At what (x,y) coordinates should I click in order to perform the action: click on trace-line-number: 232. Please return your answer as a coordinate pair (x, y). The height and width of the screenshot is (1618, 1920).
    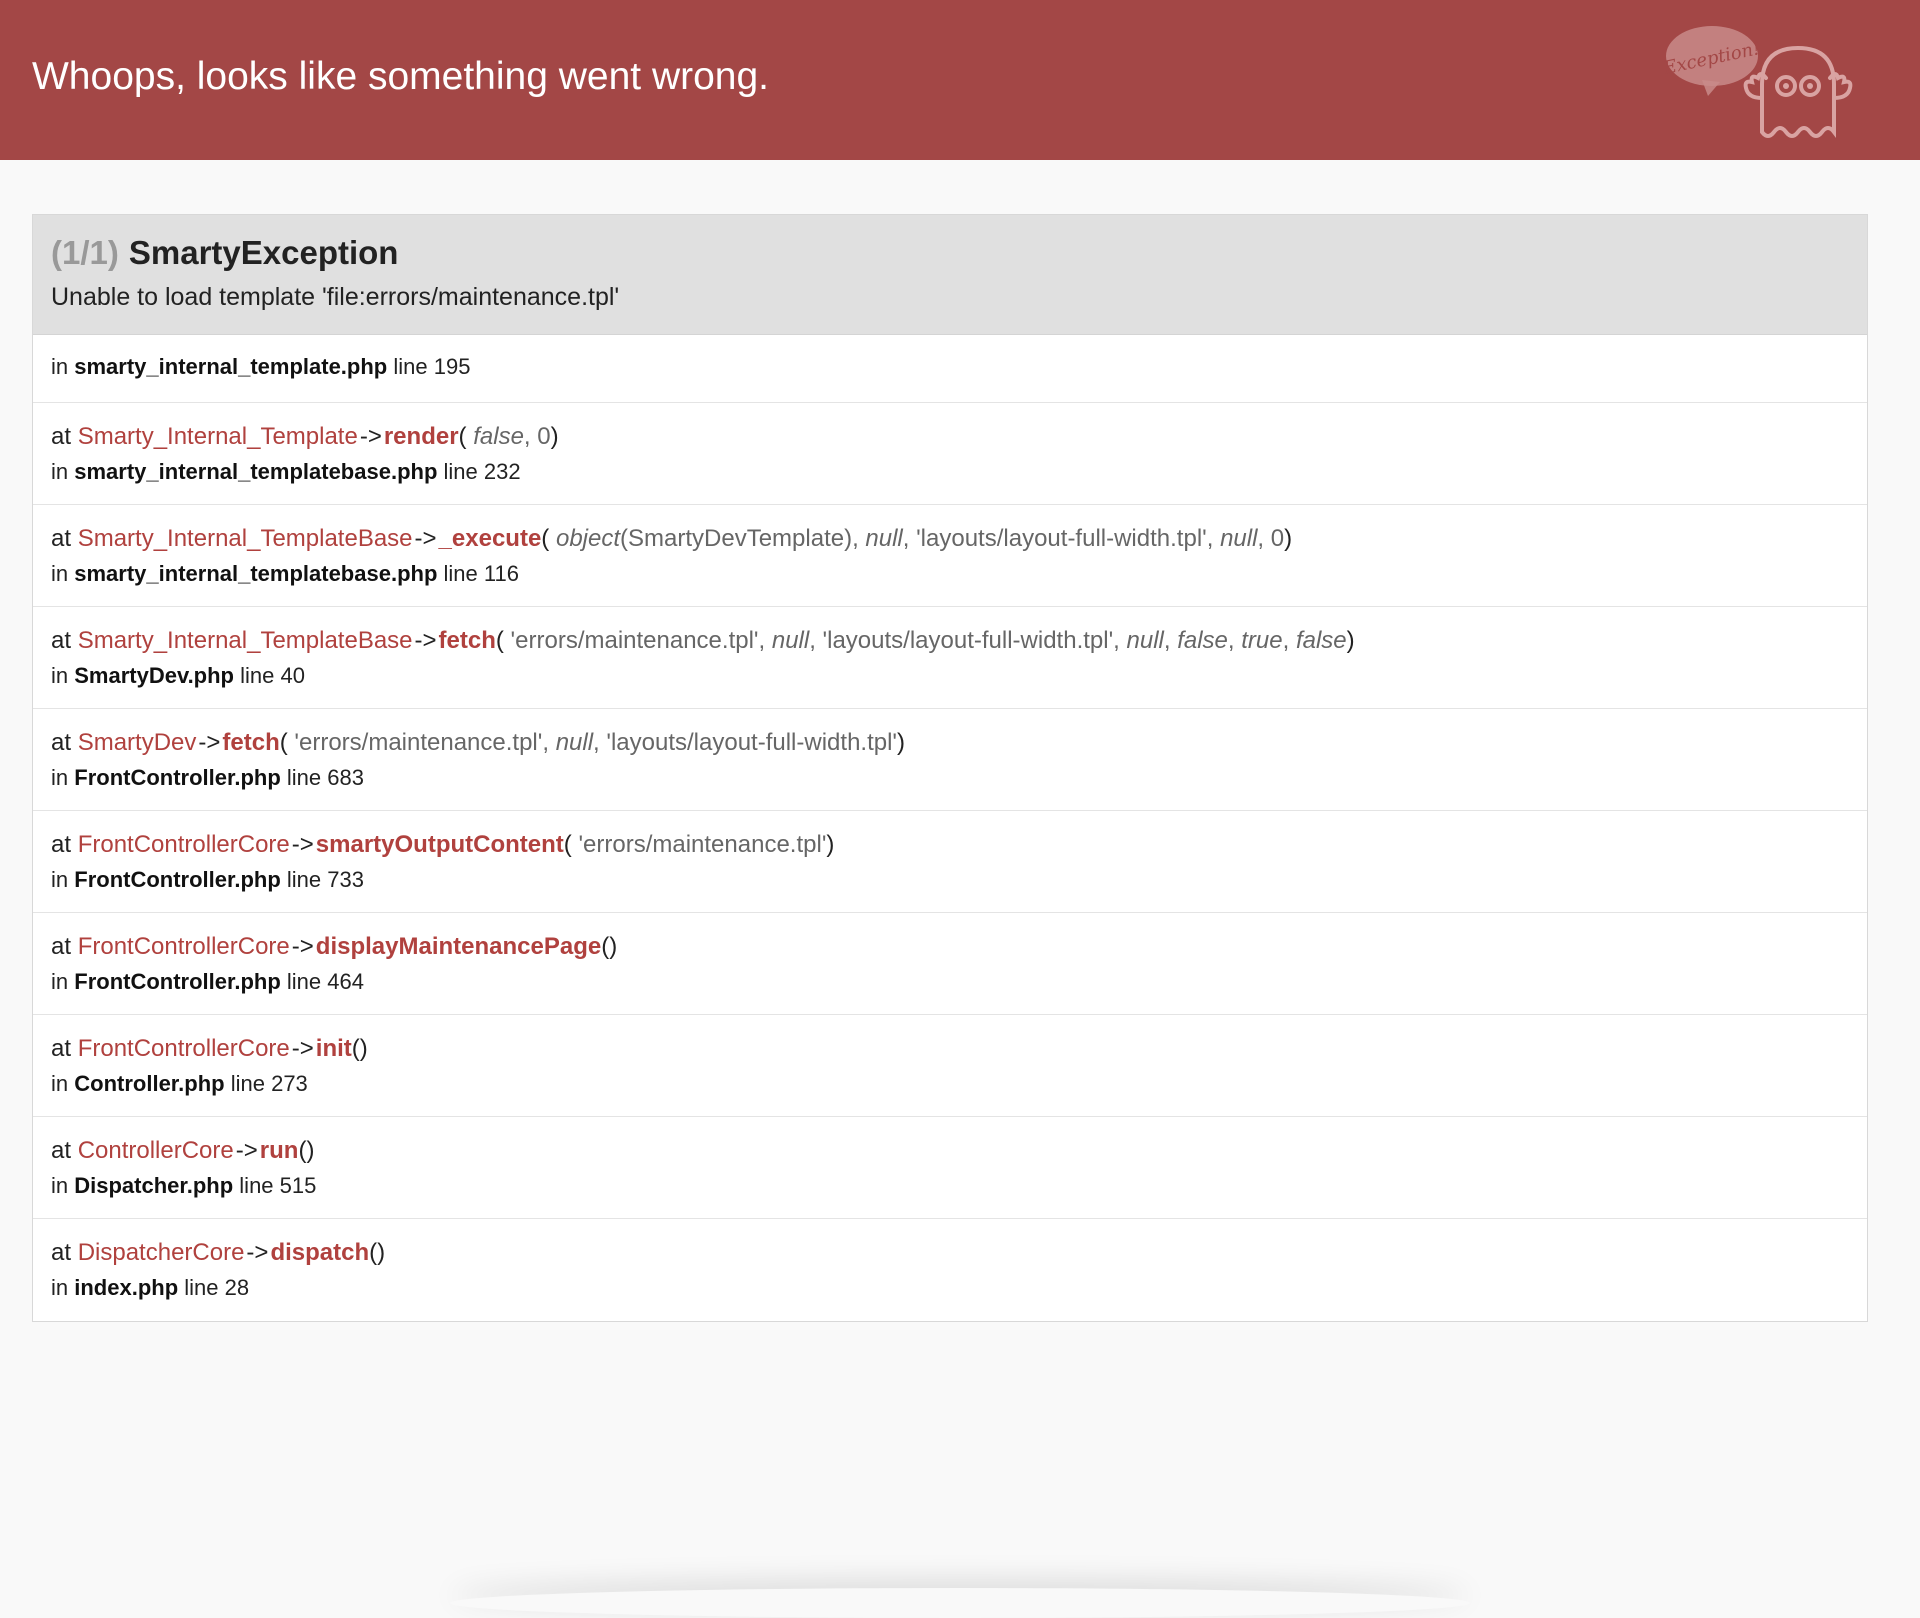
    Looking at the image, I should click on (502, 471).